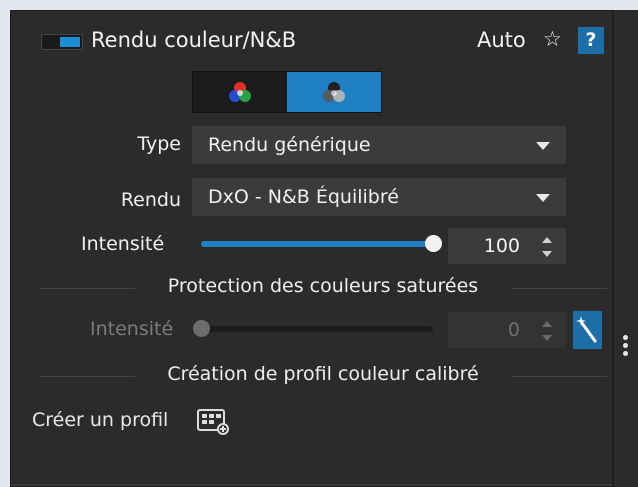  What do you see at coordinates (626, 347) in the screenshot?
I see `more-options-icon` at bounding box center [626, 347].